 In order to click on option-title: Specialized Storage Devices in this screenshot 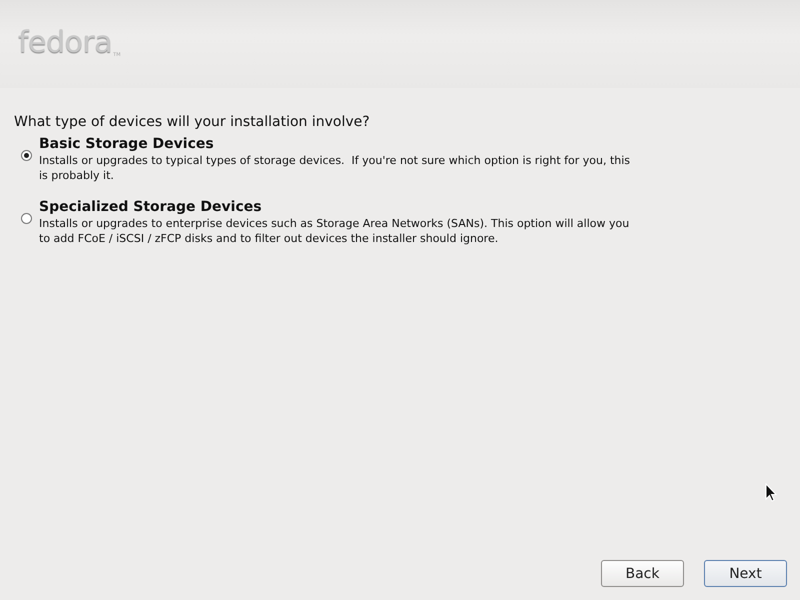, I will do `click(335, 207)`.